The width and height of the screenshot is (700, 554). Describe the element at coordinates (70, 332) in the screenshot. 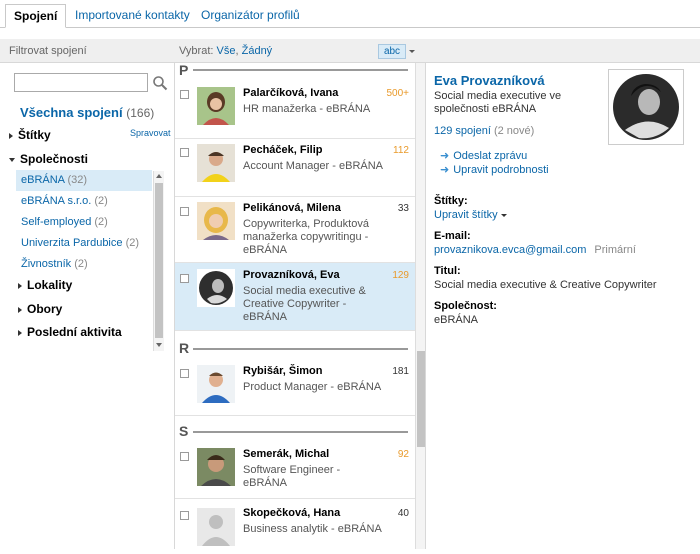

I see `recent-activity-section-toggle: Poslední aktivita` at that location.